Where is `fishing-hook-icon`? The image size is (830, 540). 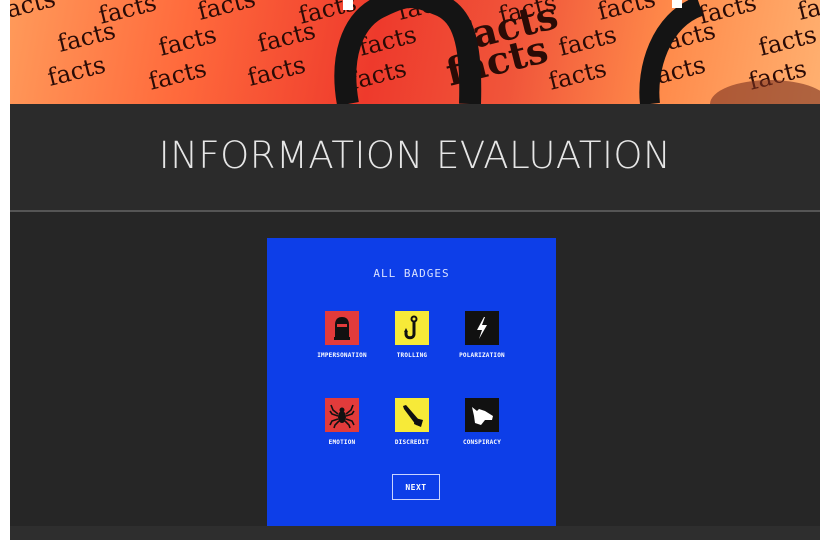 fishing-hook-icon is located at coordinates (412, 328).